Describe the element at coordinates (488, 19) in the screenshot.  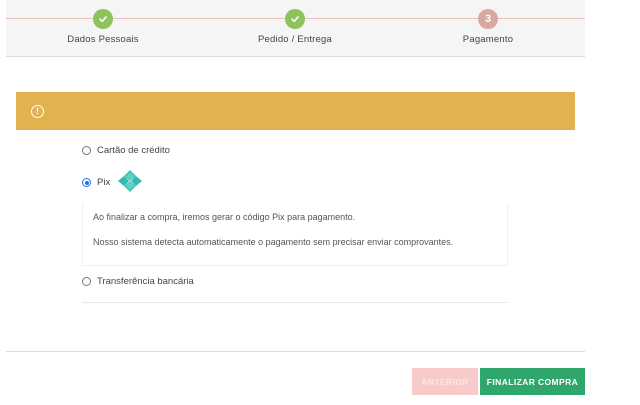
I see `step-number: 3` at that location.